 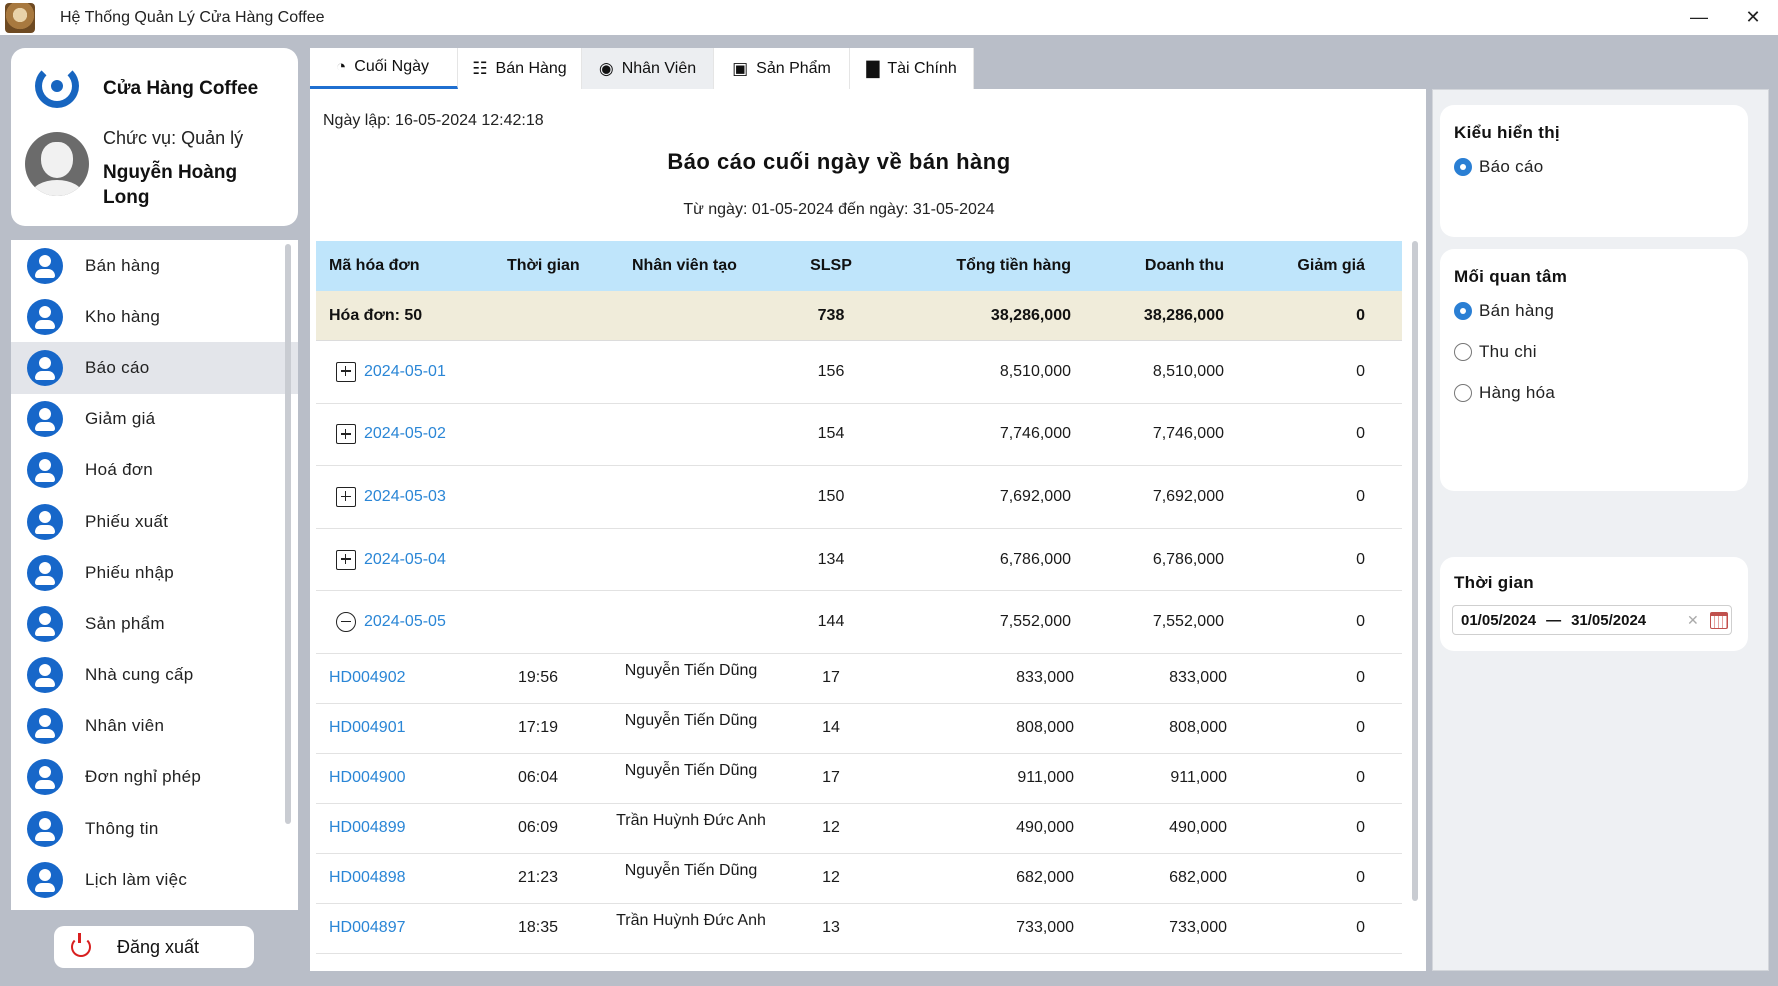 What do you see at coordinates (859, 372) in the screenshot?
I see `date-group-row: 2024-05-01 156 8,510,000 8,510,000 0` at bounding box center [859, 372].